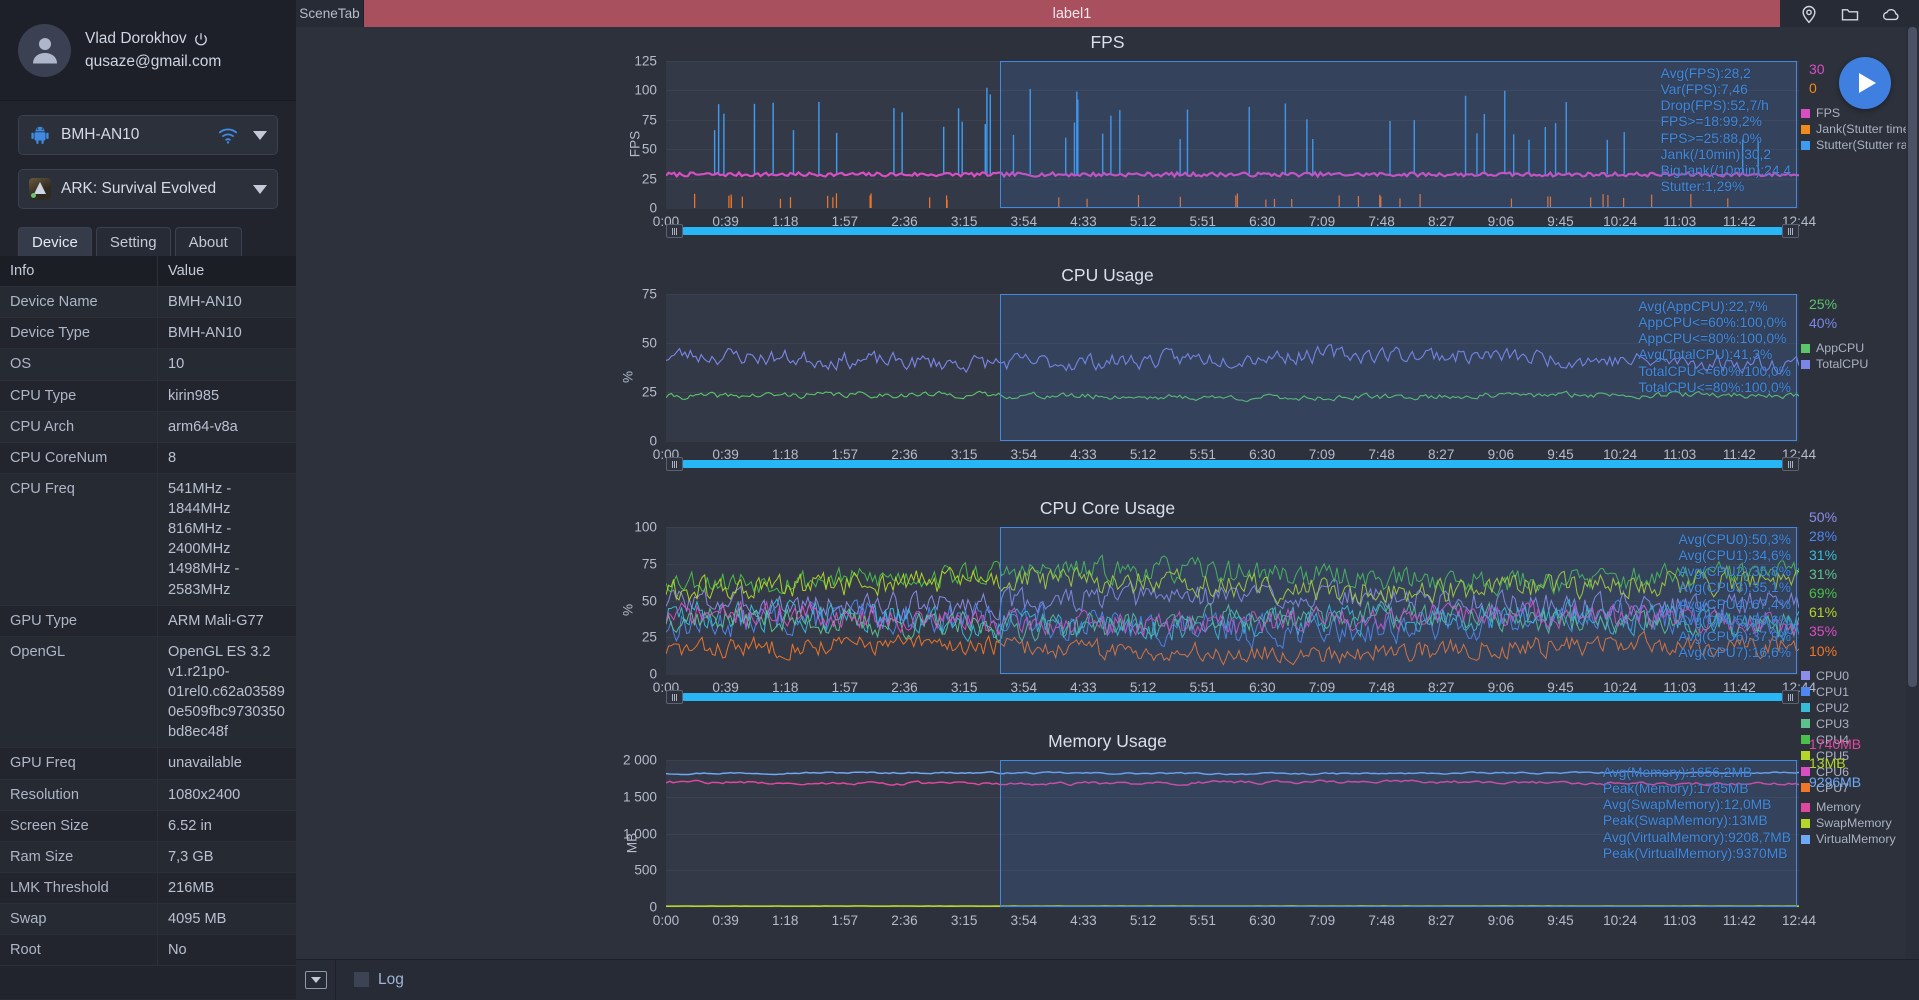  Describe the element at coordinates (1865, 83) in the screenshot. I see `play-button` at that location.